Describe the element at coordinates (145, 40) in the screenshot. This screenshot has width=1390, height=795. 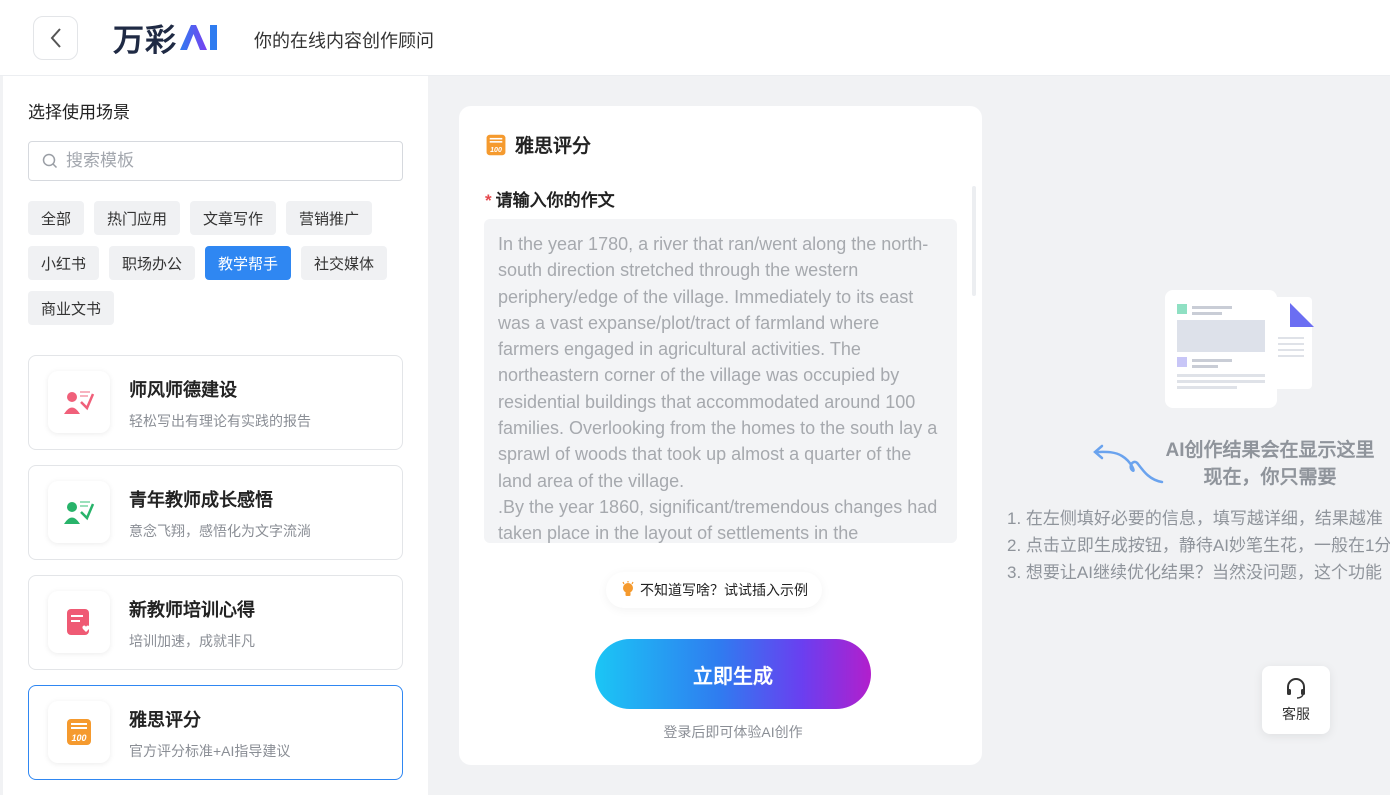
I see `logo-text: 万彩` at that location.